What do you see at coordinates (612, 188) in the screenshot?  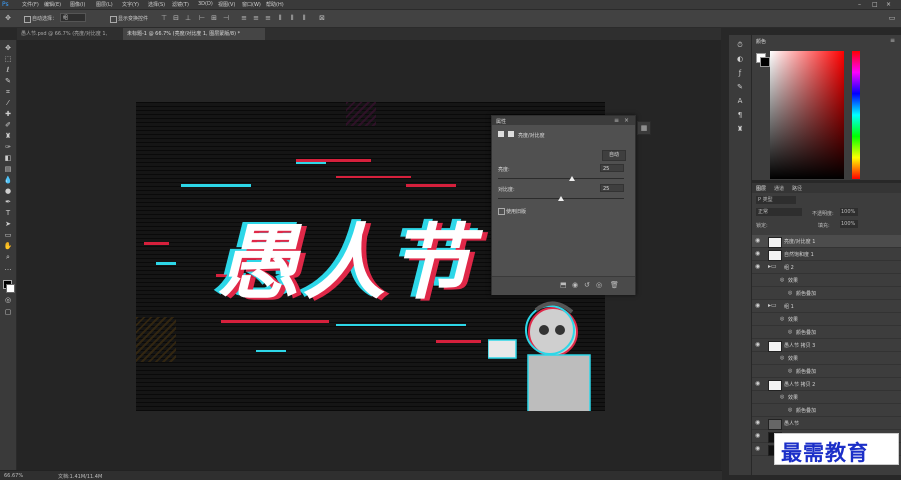 I see `contrast-input: 25` at bounding box center [612, 188].